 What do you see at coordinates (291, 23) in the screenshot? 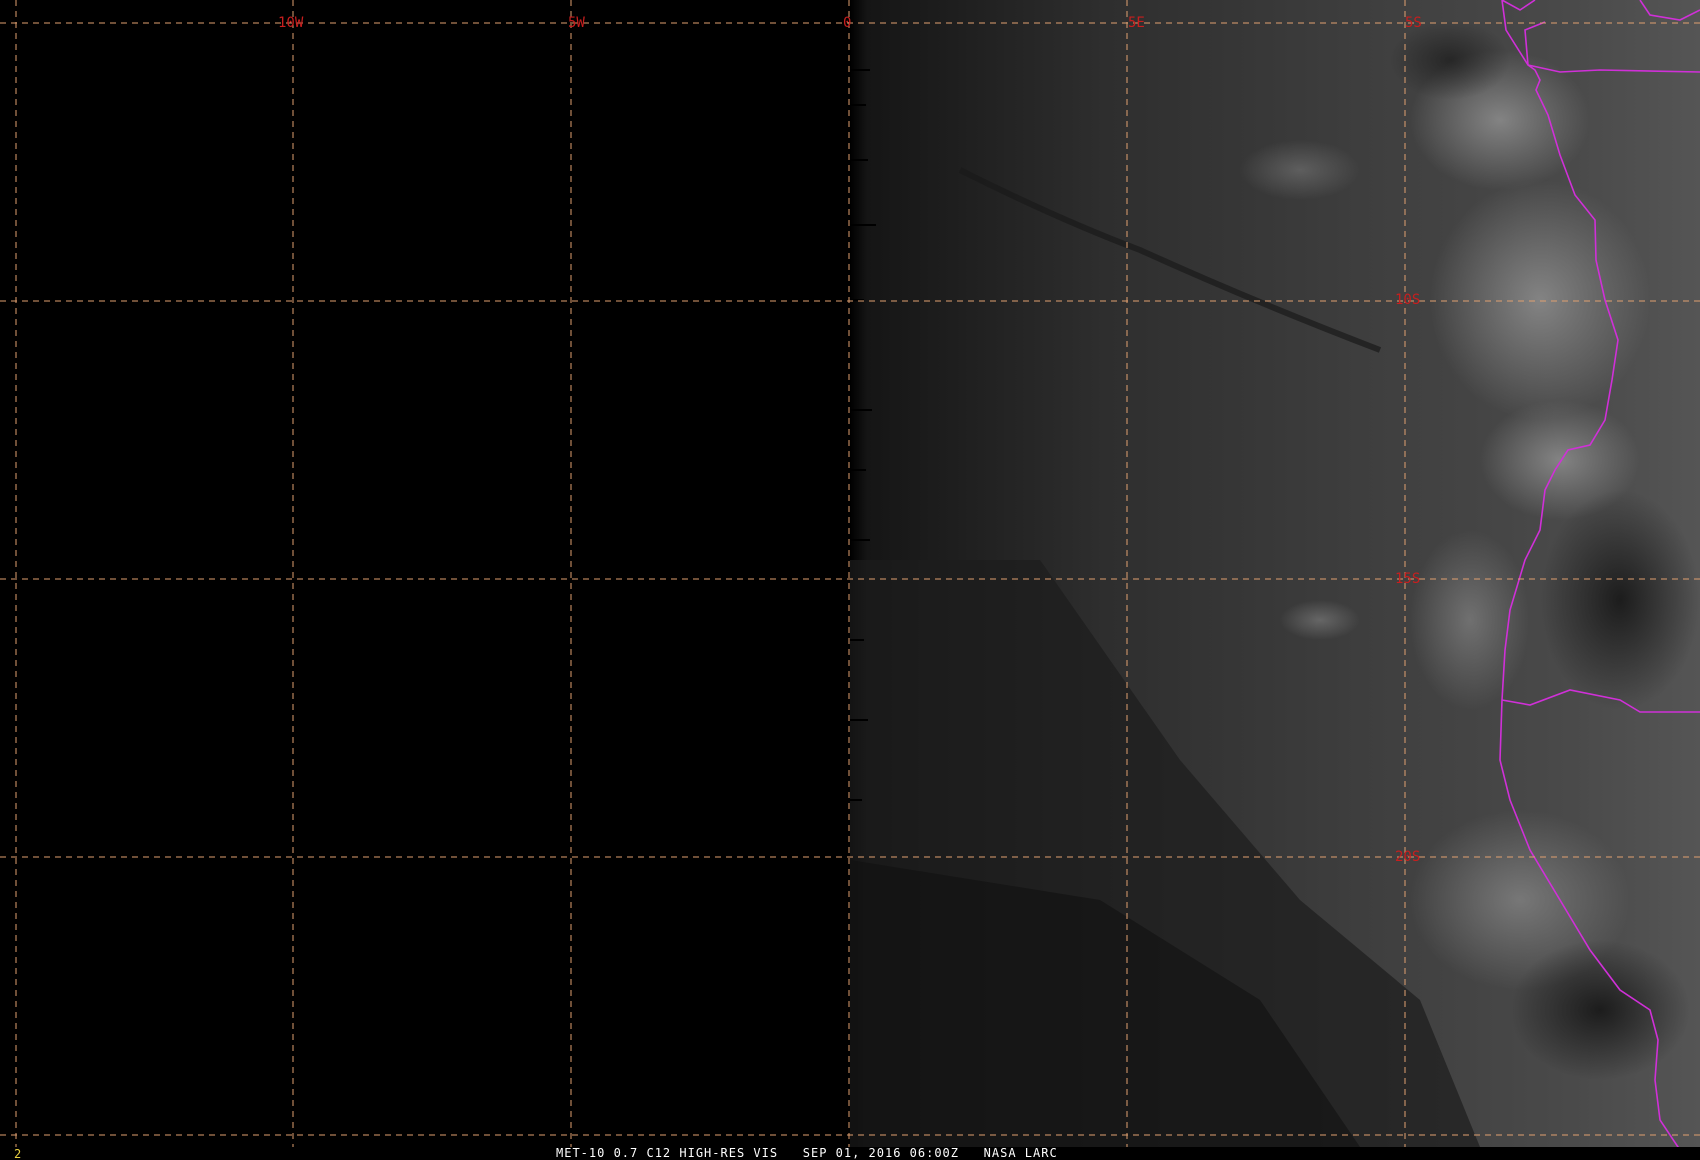
I see `lon-label-10w: 10W` at bounding box center [291, 23].